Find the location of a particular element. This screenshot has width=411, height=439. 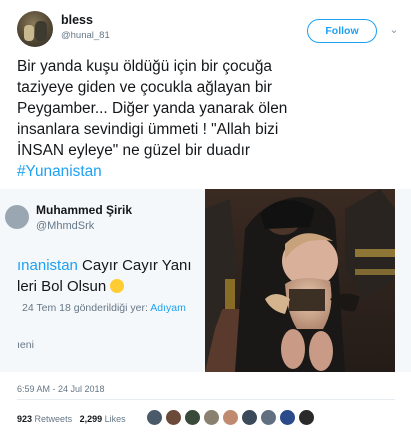

quoted-meta: 24 Tem 18 gönderildiği yer: Adıyam is located at coordinates (104, 308).